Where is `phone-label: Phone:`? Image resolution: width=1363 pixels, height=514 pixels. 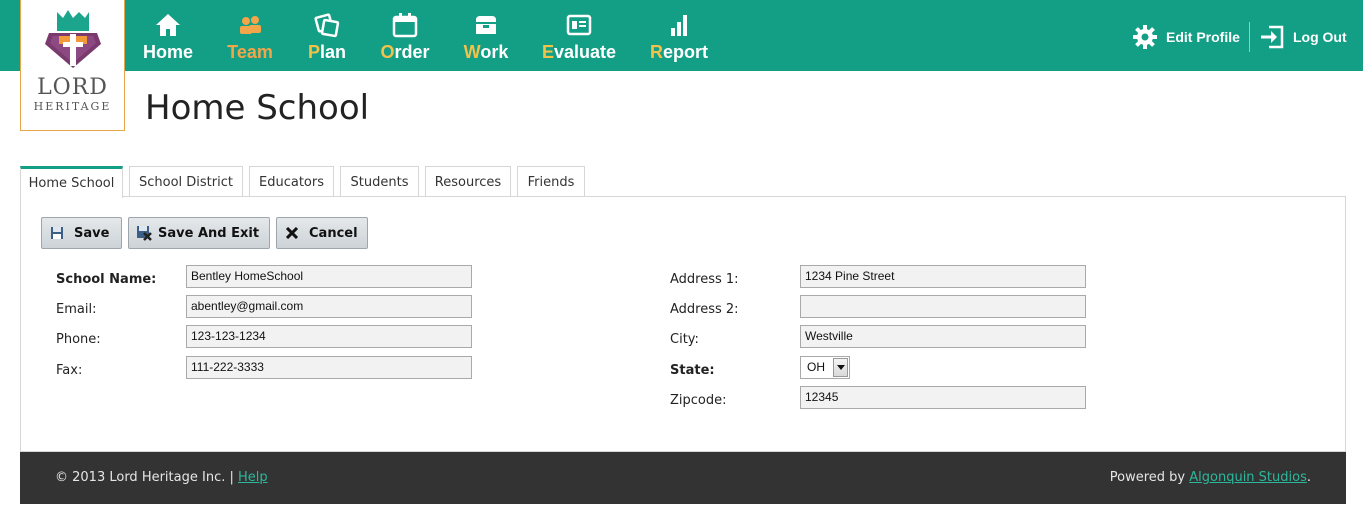
phone-label: Phone: is located at coordinates (78, 339).